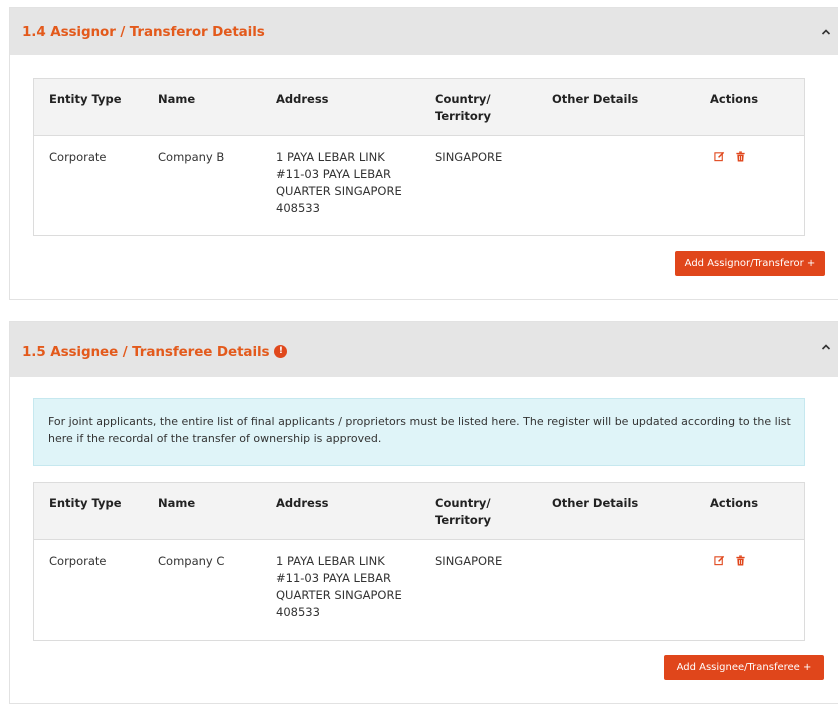 The image size is (838, 707). Describe the element at coordinates (191, 157) in the screenshot. I see `cell-name: Company B` at that location.